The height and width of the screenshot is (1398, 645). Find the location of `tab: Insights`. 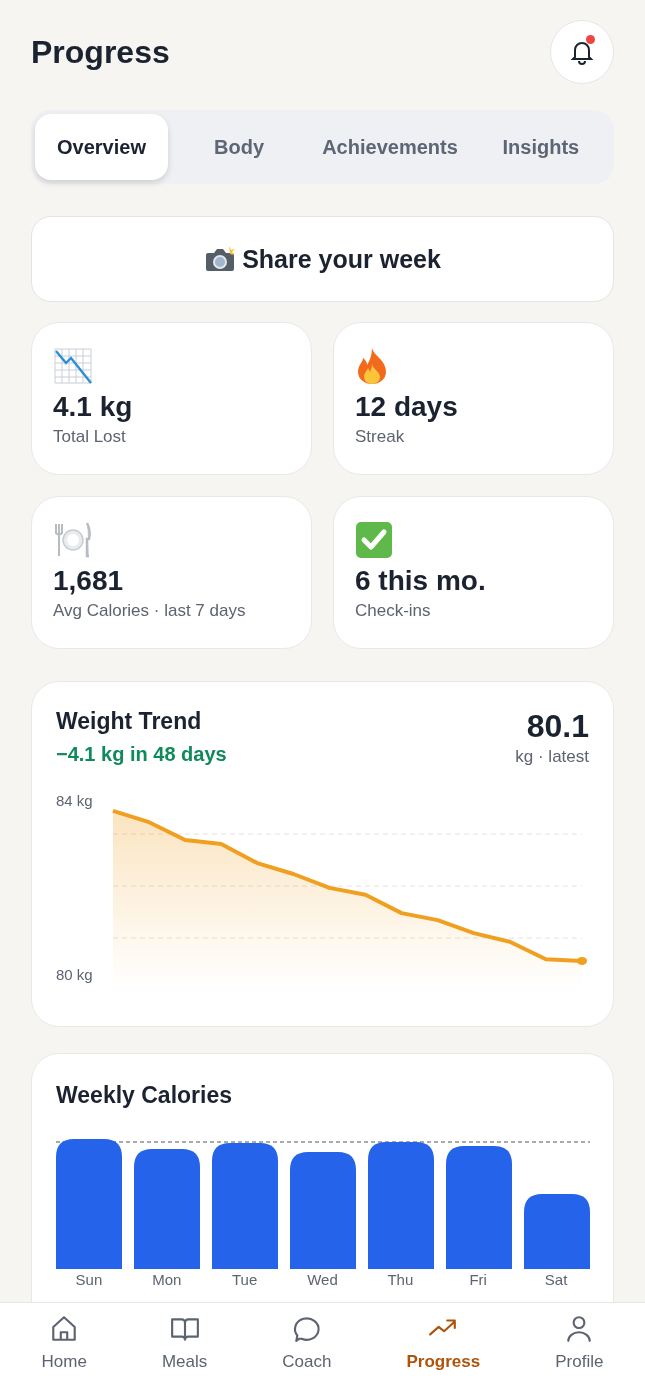

tab: Insights is located at coordinates (540, 147).